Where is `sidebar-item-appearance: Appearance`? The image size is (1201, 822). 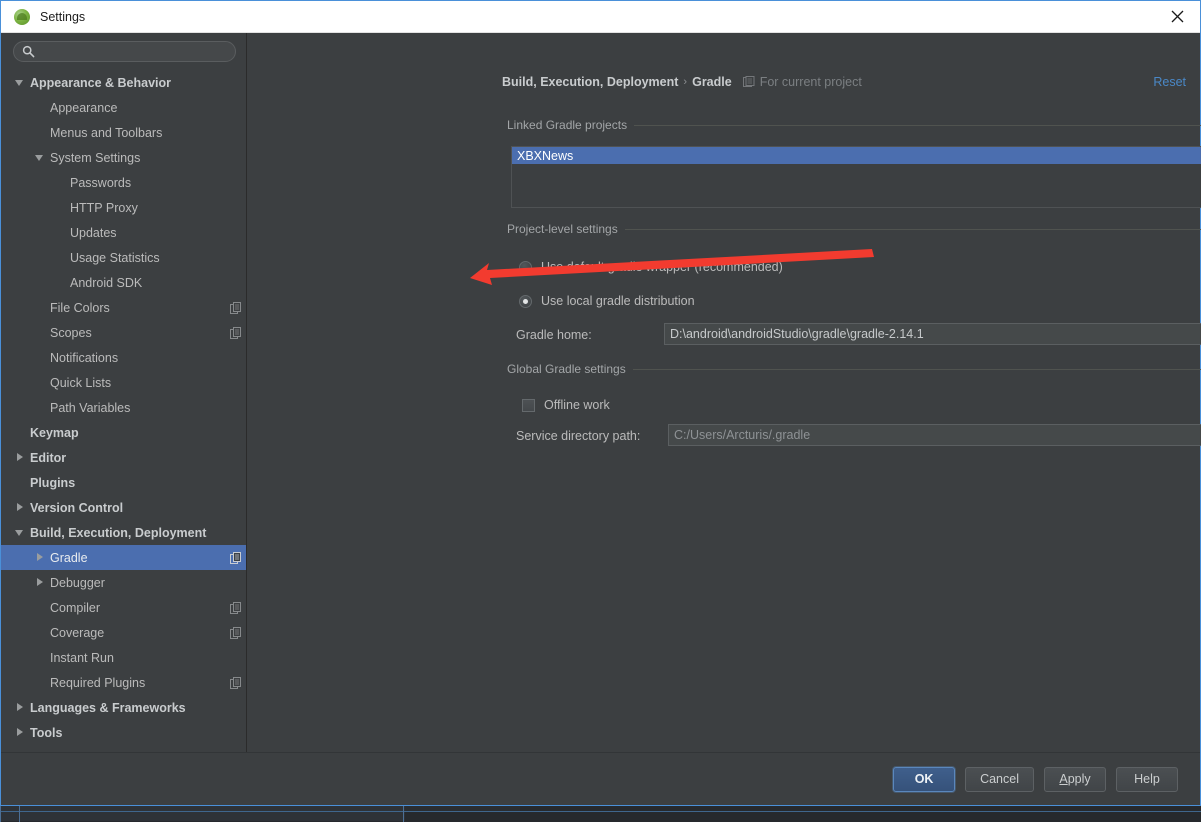 sidebar-item-appearance: Appearance is located at coordinates (123, 107).